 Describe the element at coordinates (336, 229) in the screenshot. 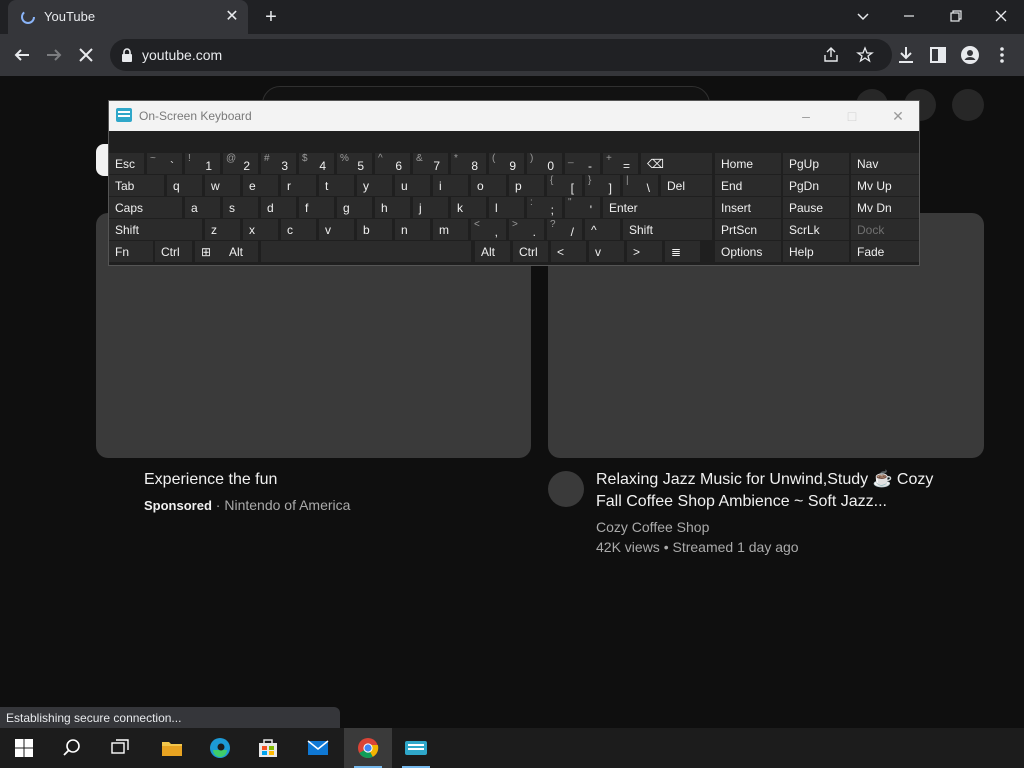

I see `key-v: v` at that location.